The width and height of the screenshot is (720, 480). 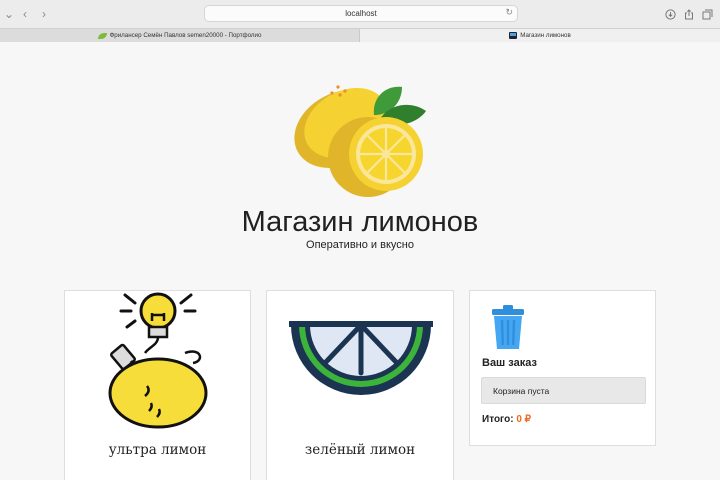 What do you see at coordinates (44, 14) in the screenshot?
I see `forward-icon: ›` at bounding box center [44, 14].